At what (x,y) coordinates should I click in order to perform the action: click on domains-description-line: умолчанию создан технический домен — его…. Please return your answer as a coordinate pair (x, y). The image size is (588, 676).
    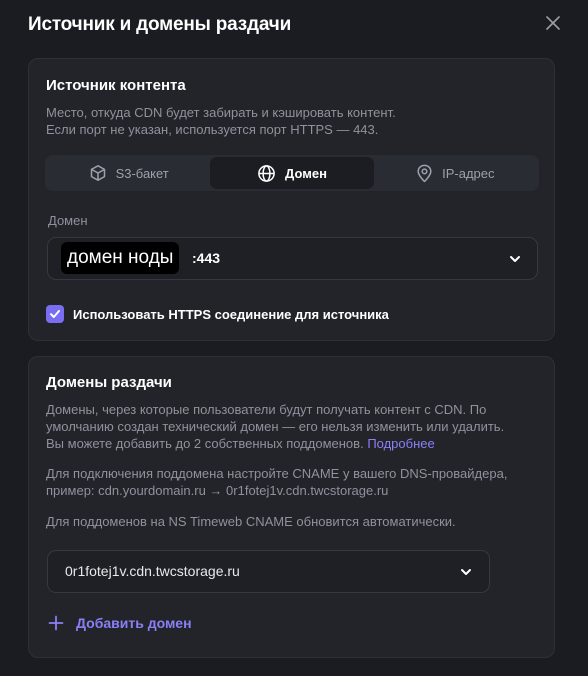
    Looking at the image, I should click on (275, 426).